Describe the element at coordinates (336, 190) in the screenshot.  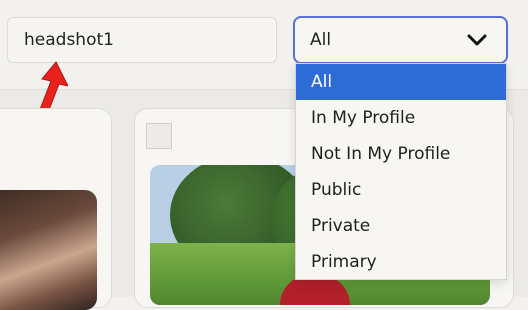
I see `menu-option-label: Public` at that location.